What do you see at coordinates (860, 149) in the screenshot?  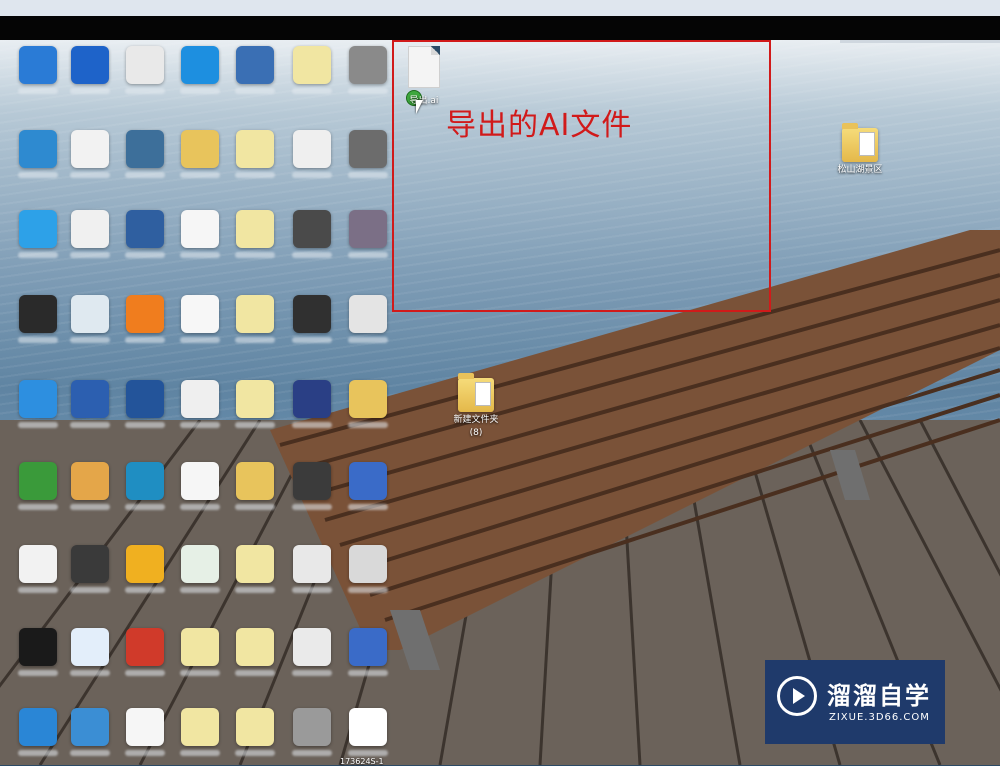 I see `folder-songshan: 松山湖景区` at bounding box center [860, 149].